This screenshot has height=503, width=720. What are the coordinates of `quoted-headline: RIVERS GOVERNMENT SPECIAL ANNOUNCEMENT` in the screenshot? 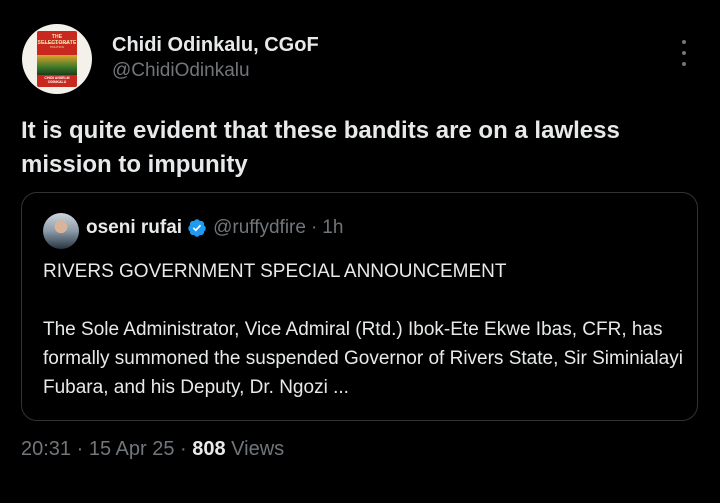 It's located at (275, 271).